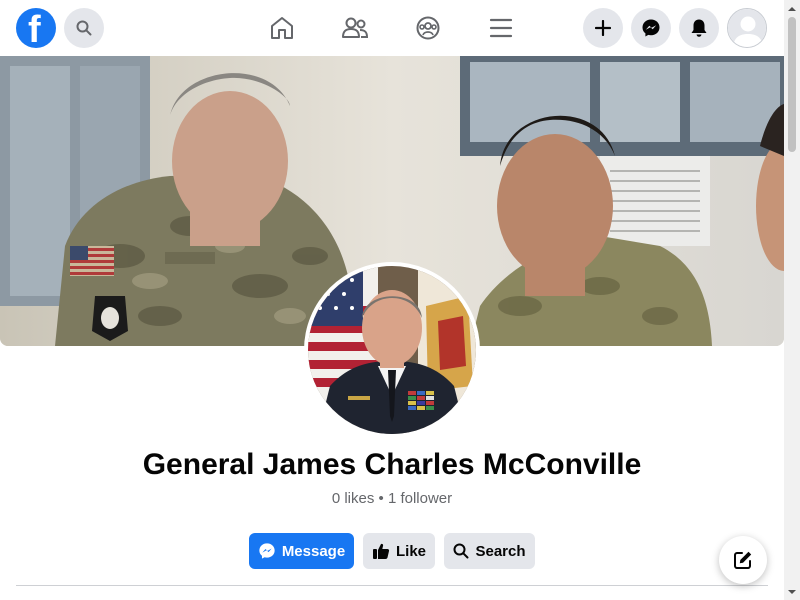 The height and width of the screenshot is (600, 800). I want to click on new-message-button, so click(743, 560).